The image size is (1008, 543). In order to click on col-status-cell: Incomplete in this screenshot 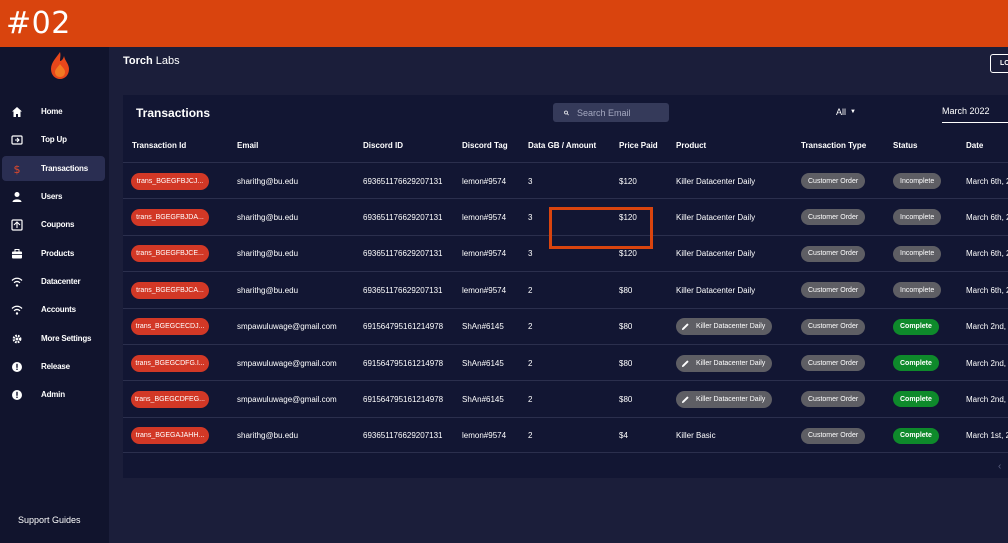, I will do `click(917, 290)`.